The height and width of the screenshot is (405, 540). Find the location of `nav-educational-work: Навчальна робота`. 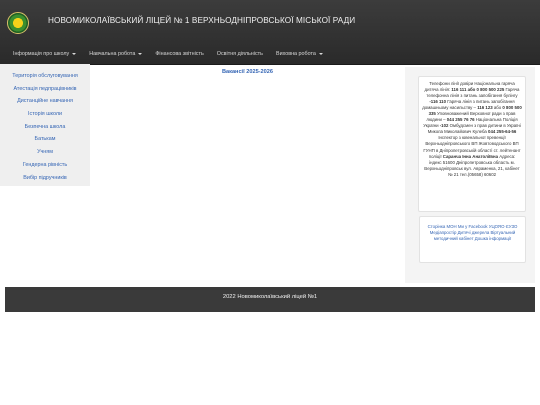

nav-educational-work: Навчальна робота is located at coordinates (116, 54).